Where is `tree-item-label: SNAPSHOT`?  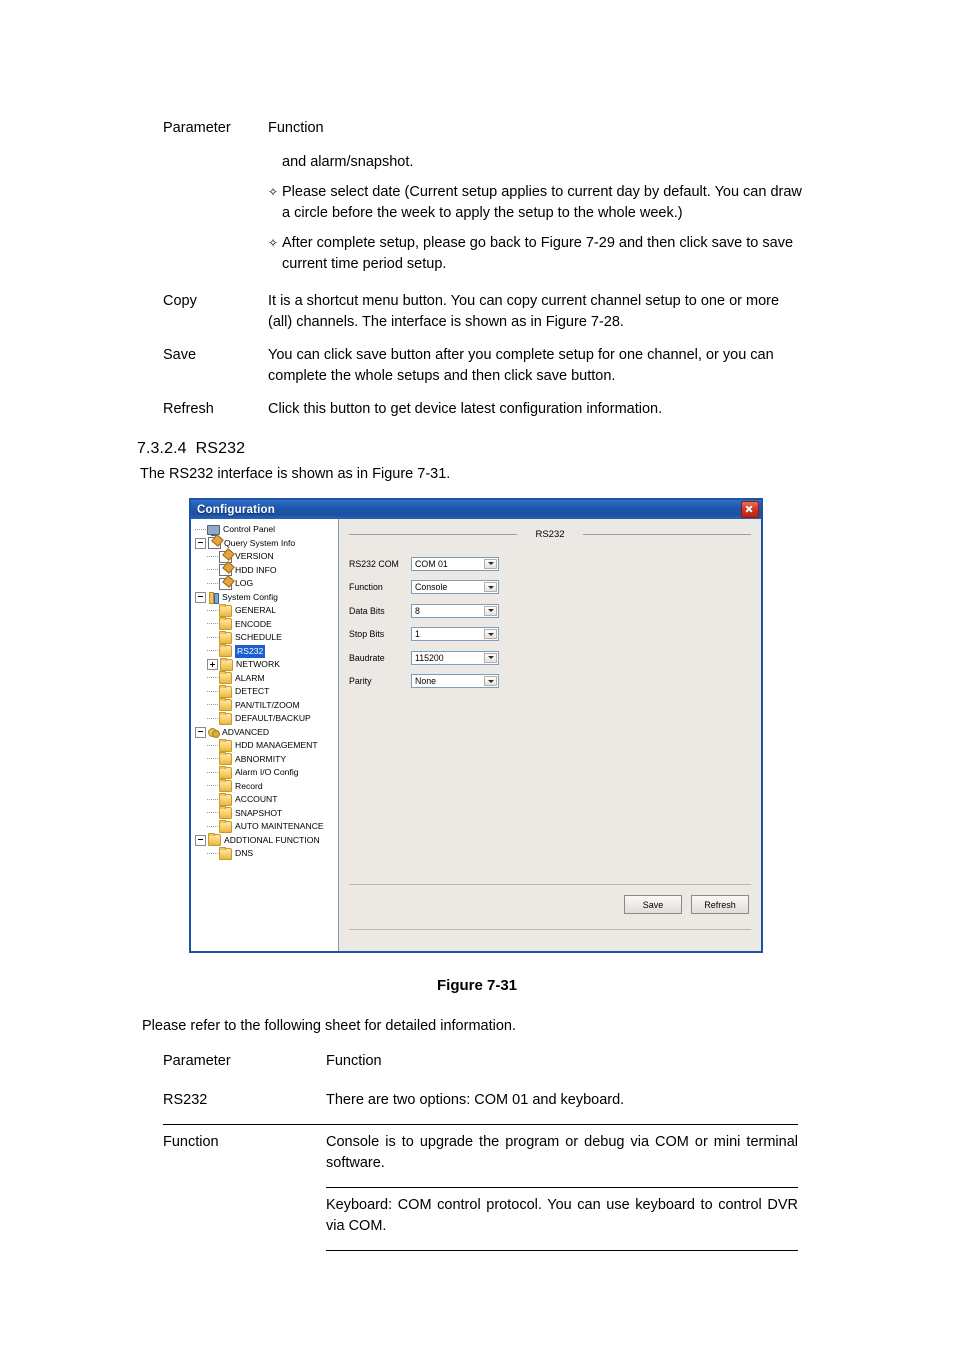 tree-item-label: SNAPSHOT is located at coordinates (259, 812).